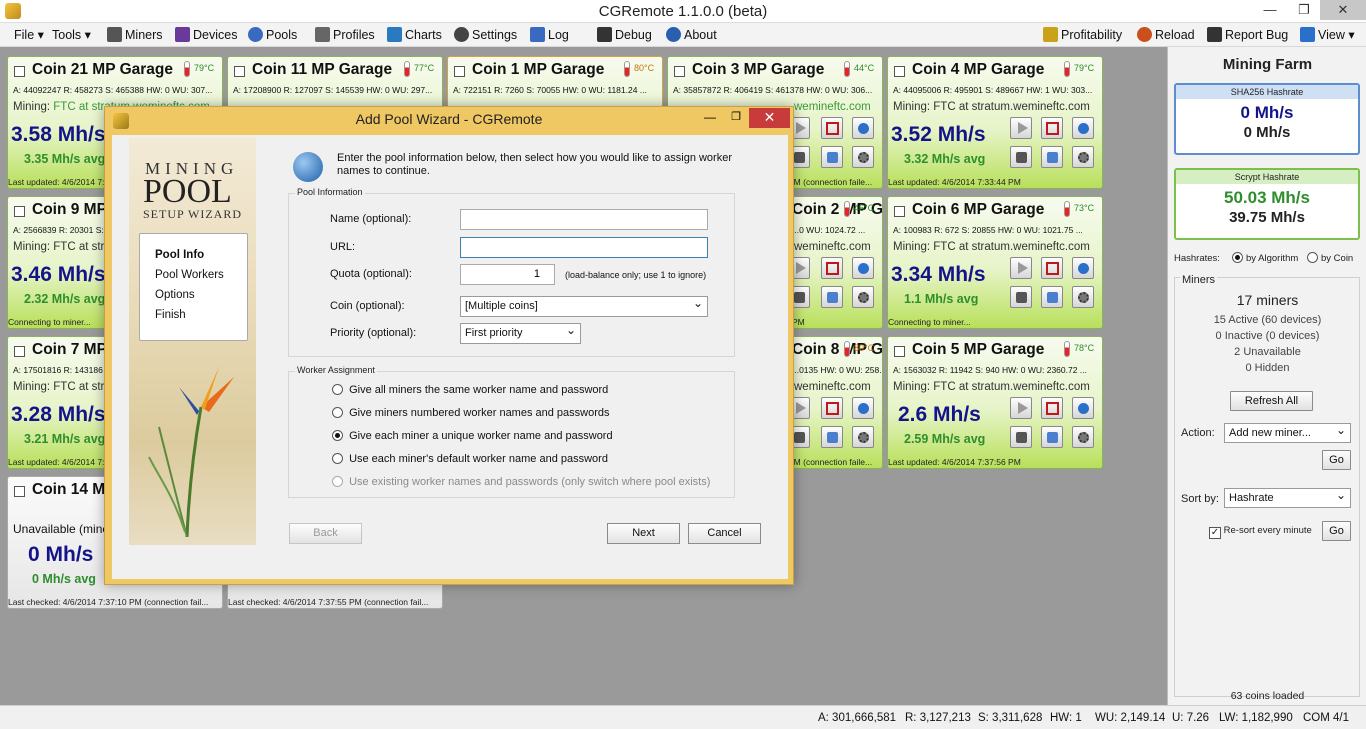  I want to click on gear-icon, so click(461, 34).